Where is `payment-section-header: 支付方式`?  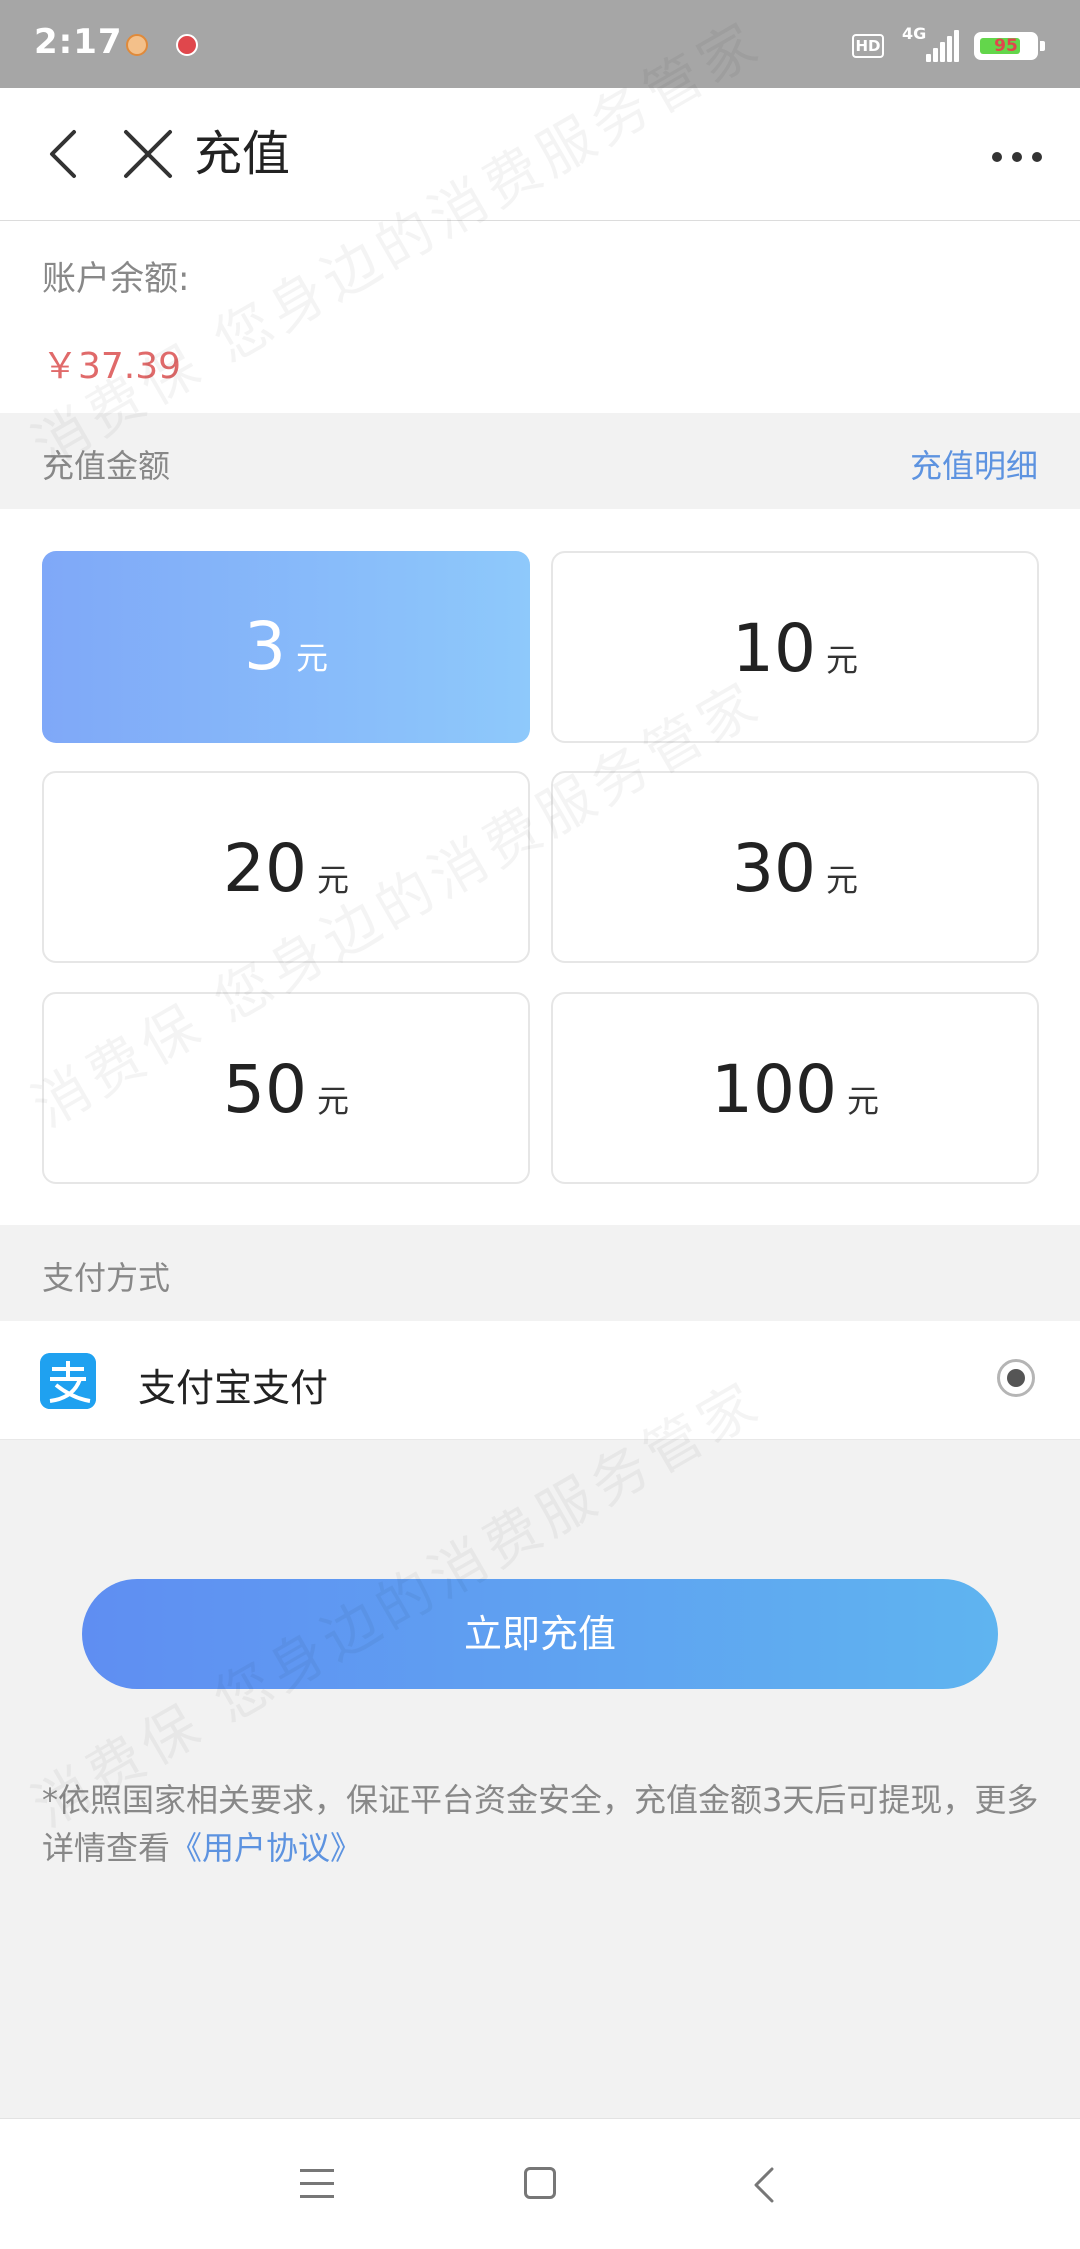 payment-section-header: 支付方式 is located at coordinates (540, 1273).